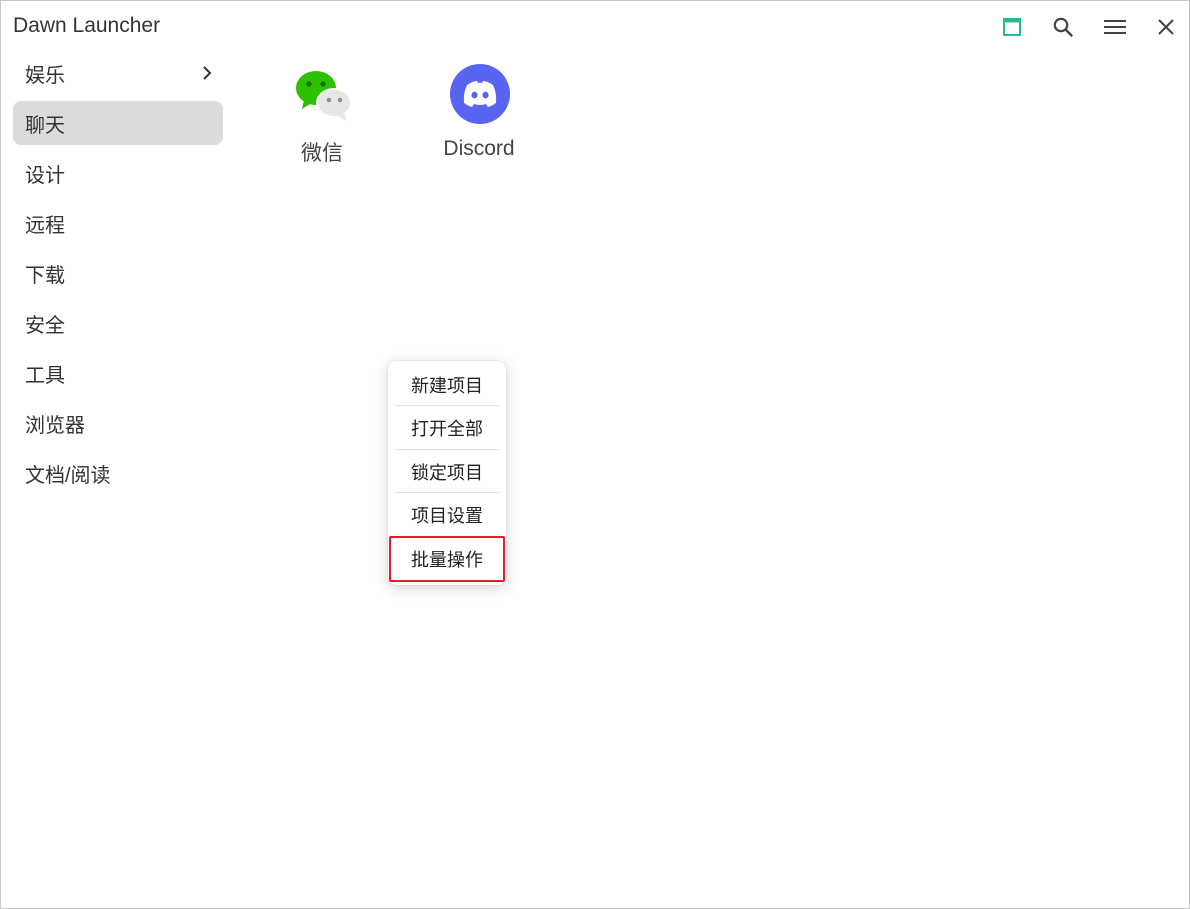 This screenshot has height=909, width=1190. What do you see at coordinates (480, 94) in the screenshot?
I see `discord-icon` at bounding box center [480, 94].